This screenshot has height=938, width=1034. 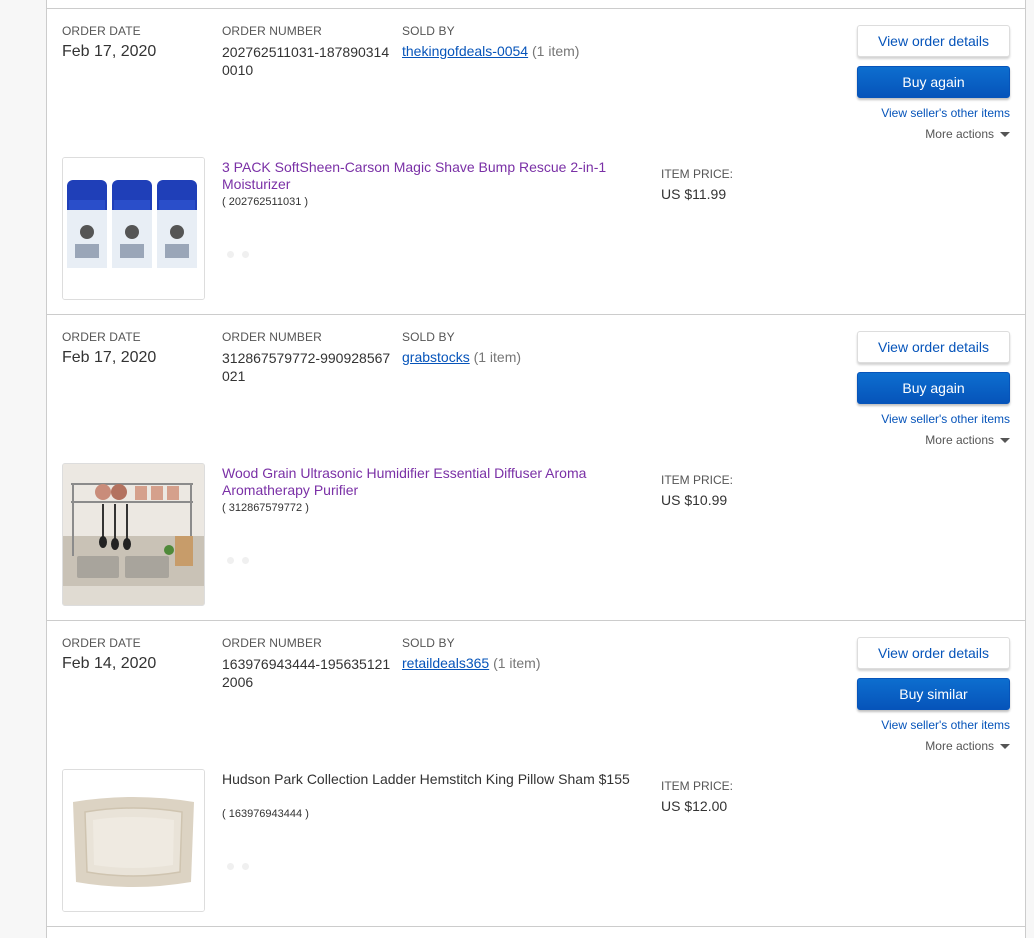 I want to click on seller-info: retaildeals365 (1 item), so click(x=471, y=663).